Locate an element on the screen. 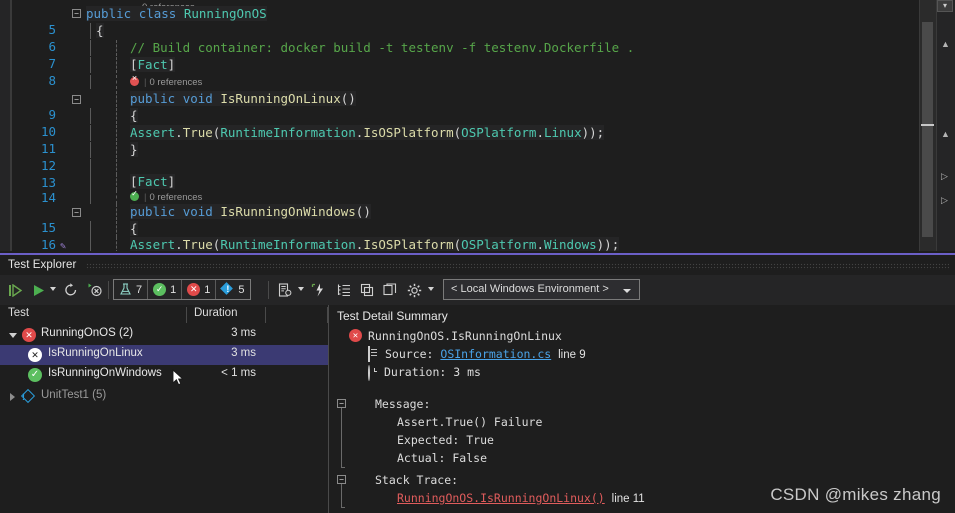  message-line: Actual: False is located at coordinates (442, 458).